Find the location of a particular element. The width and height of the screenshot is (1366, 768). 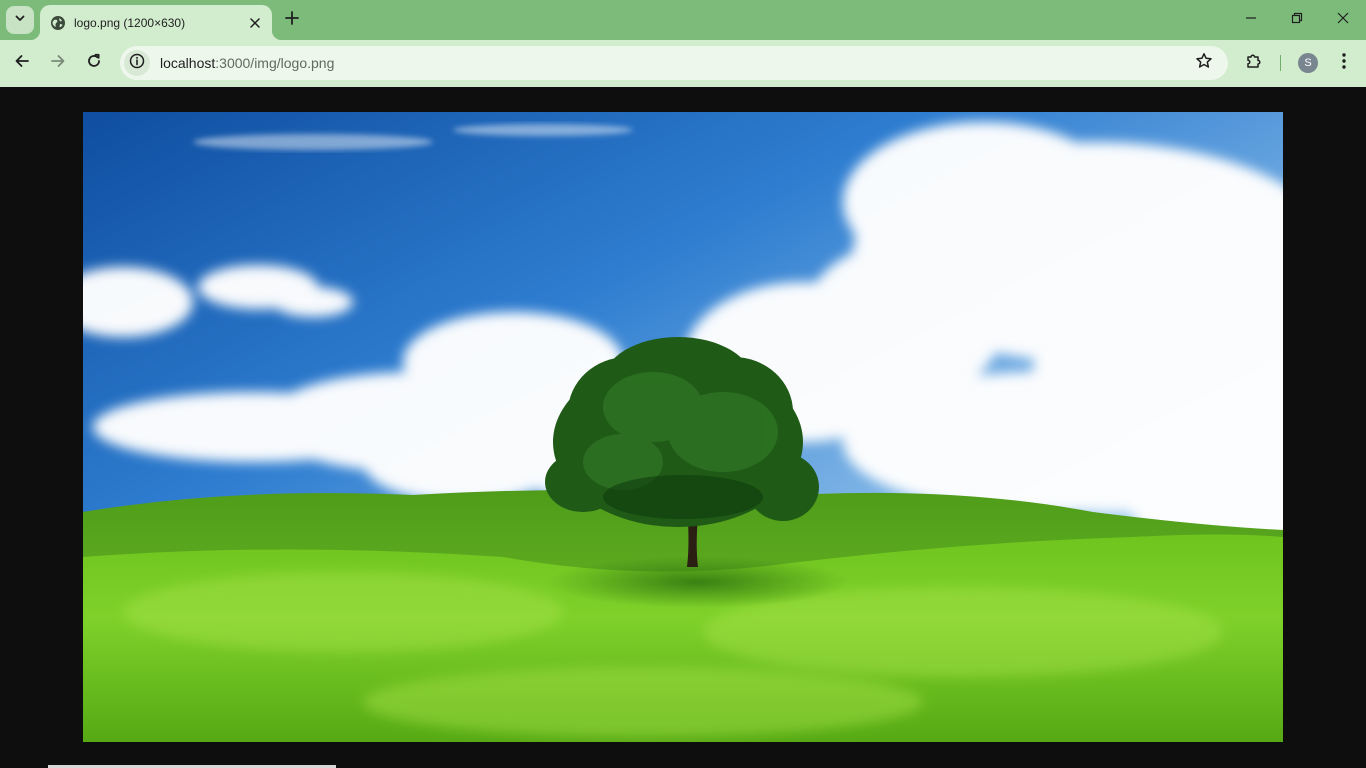

puzzle-icon is located at coordinates (1254, 63).